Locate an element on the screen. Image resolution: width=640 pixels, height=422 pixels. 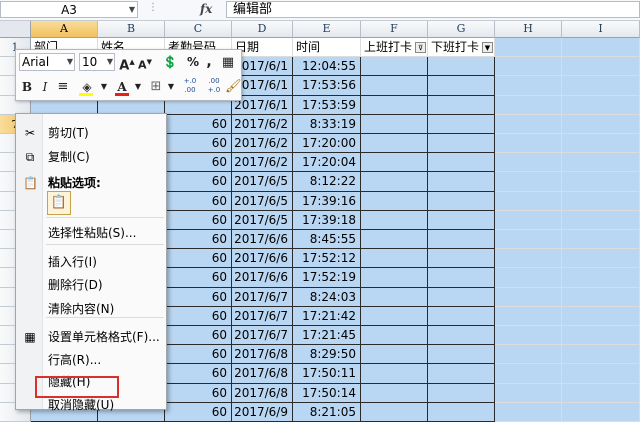
increase-decimal-button: +.0 .00 is located at coordinates (190, 86).